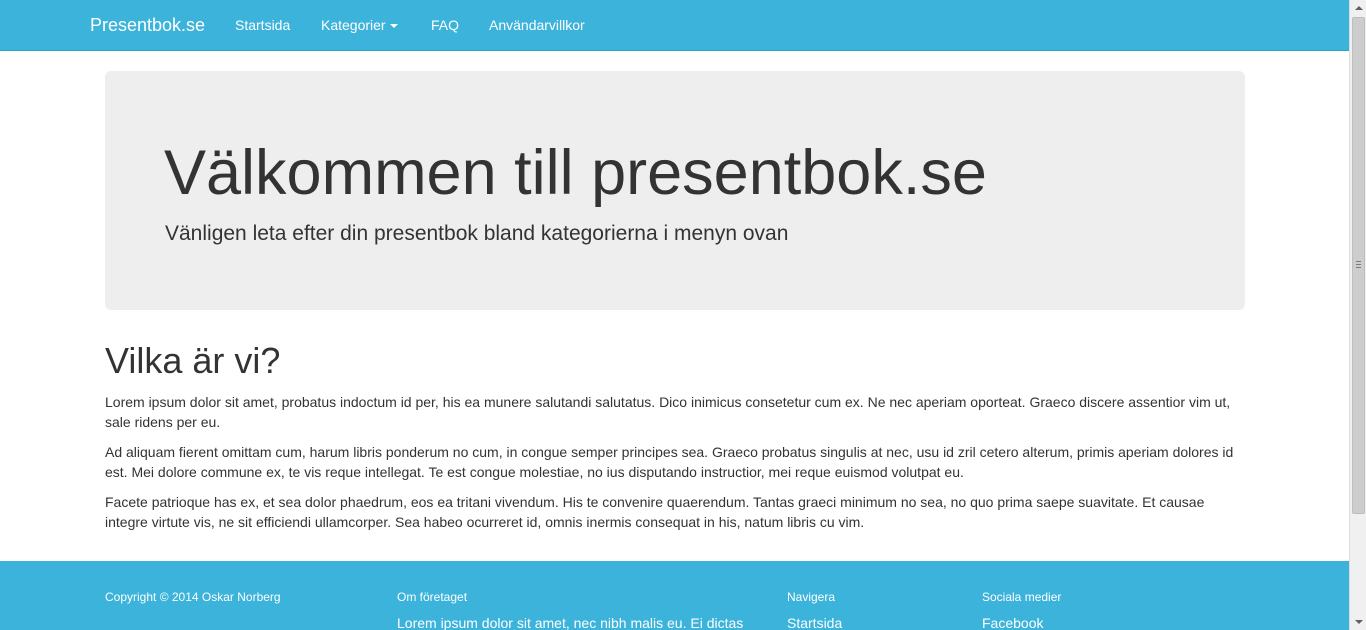 This screenshot has width=1366, height=630. Describe the element at coordinates (432, 597) in the screenshot. I see `footer-company-heading: Om företaget` at that location.